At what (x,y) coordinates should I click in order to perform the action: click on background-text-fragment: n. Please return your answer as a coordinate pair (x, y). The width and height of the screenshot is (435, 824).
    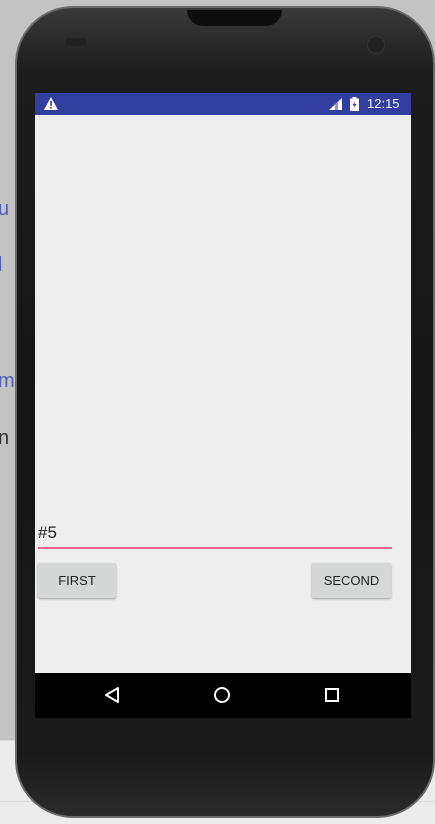
    Looking at the image, I should click on (5, 438).